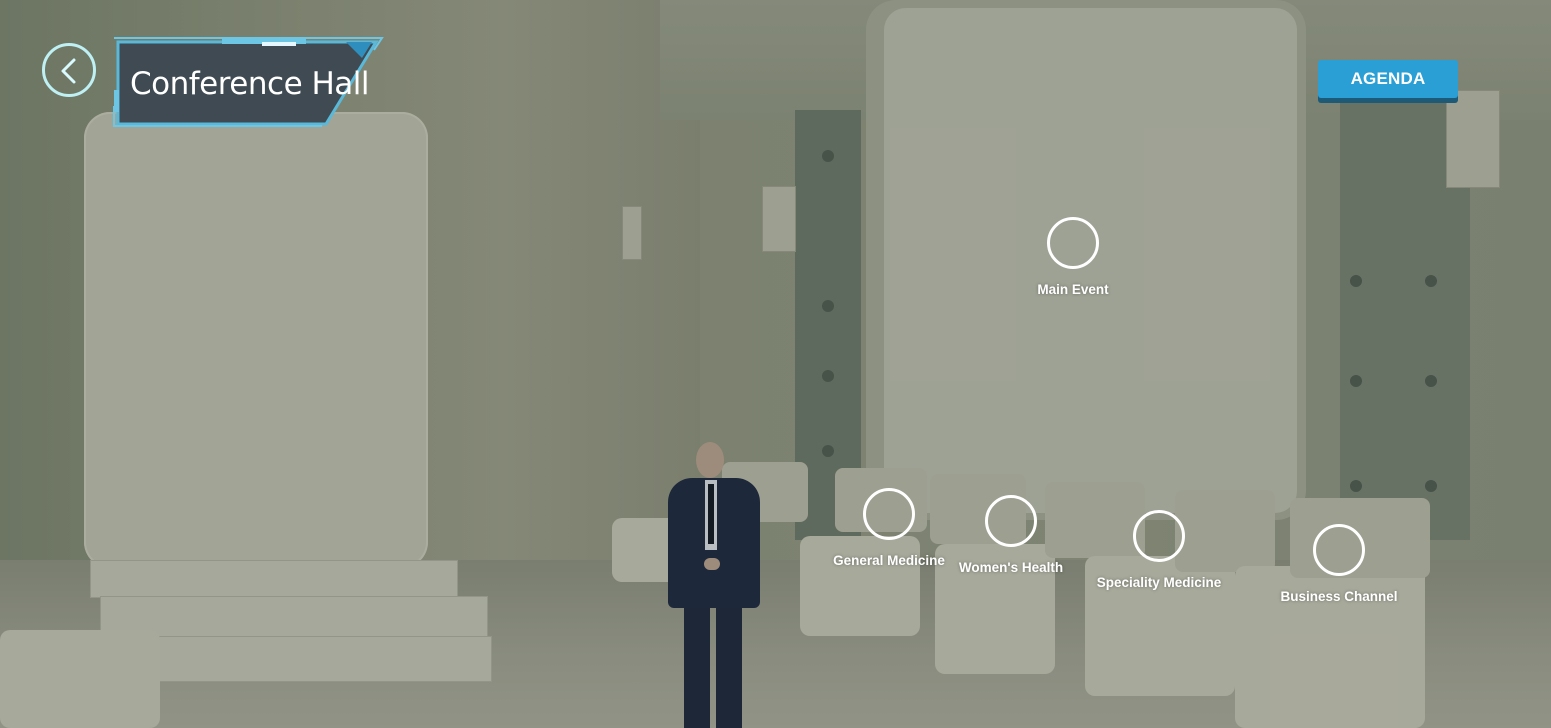 The image size is (1551, 728). Describe the element at coordinates (1073, 289) in the screenshot. I see `hotspot-label: Main Event` at that location.